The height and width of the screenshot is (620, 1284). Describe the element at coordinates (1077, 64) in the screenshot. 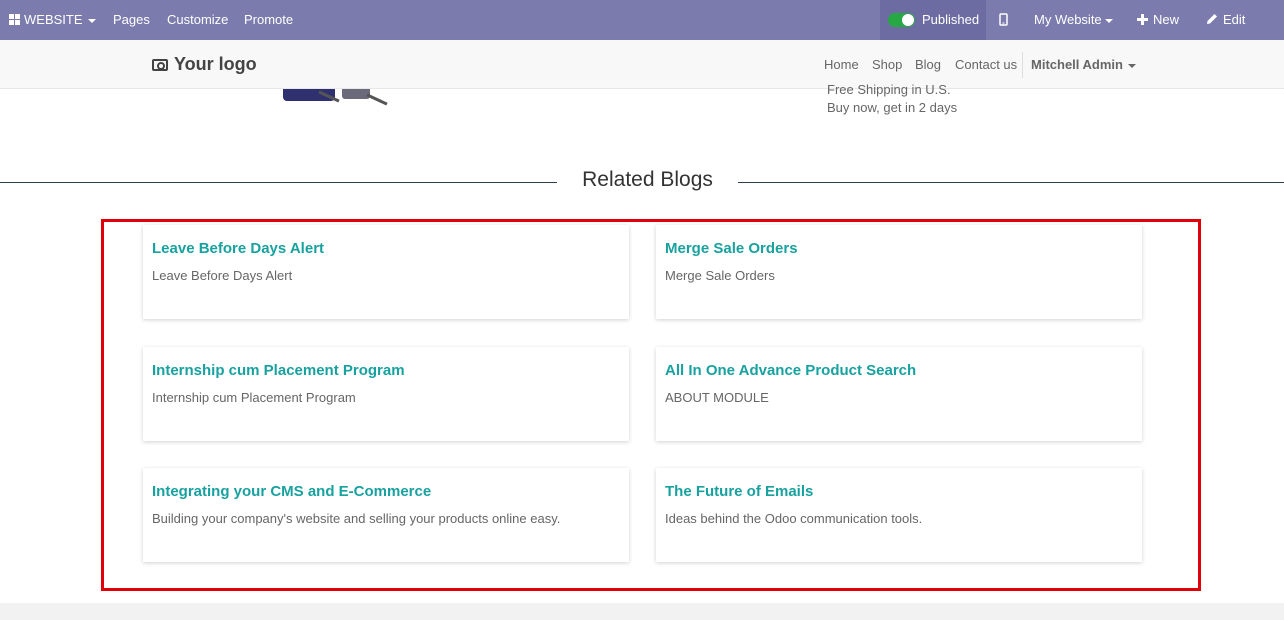

I see `user-name: Mitchell Admin` at that location.